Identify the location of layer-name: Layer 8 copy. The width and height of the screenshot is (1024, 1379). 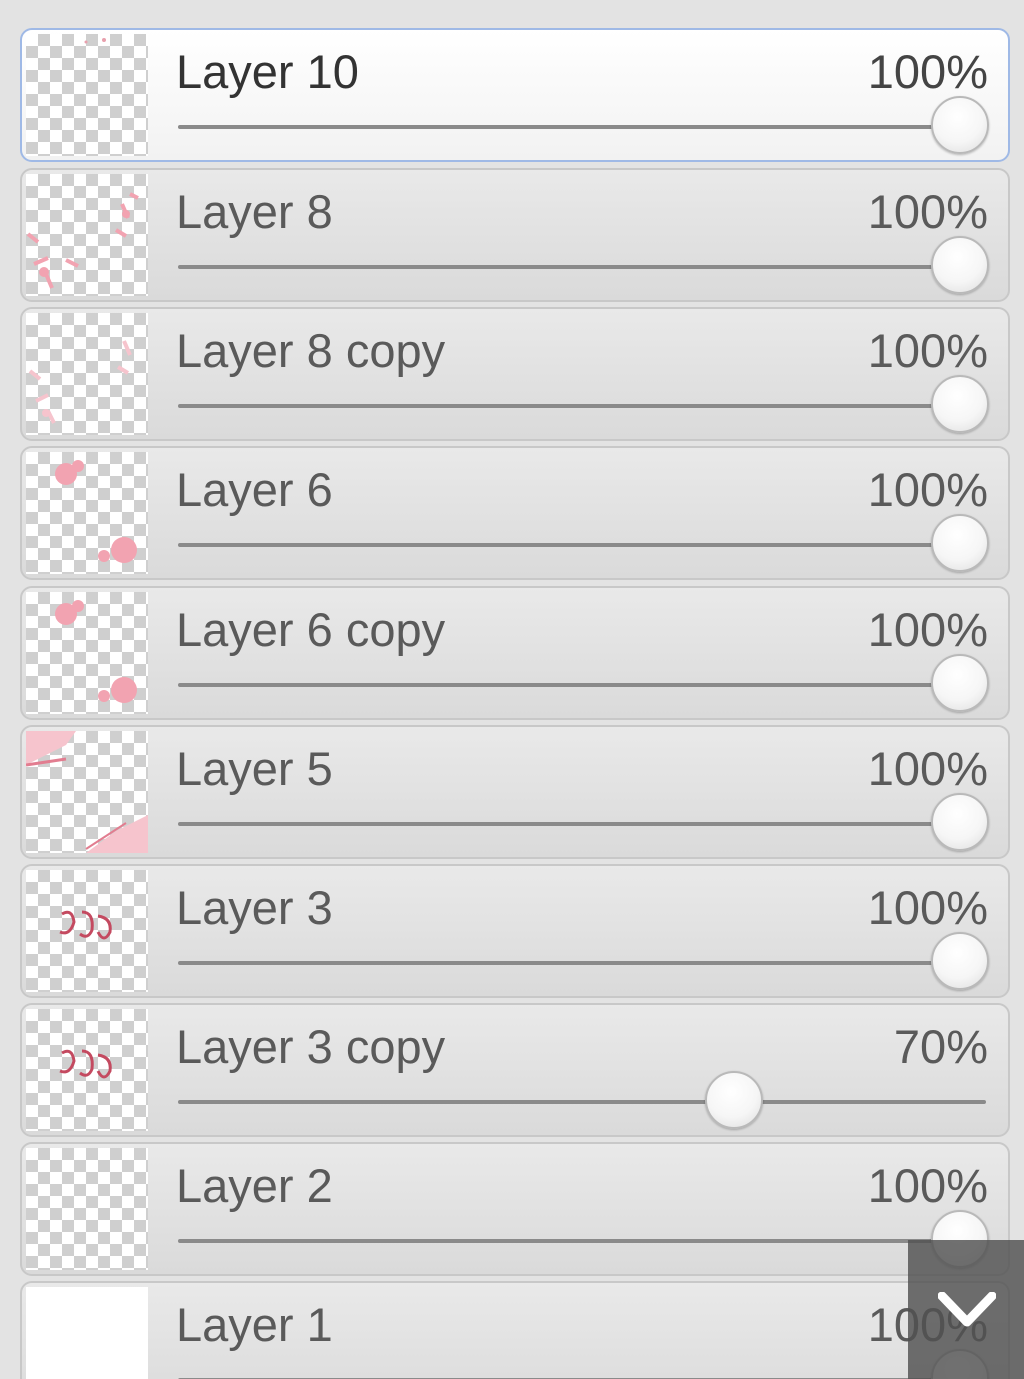
(311, 350).